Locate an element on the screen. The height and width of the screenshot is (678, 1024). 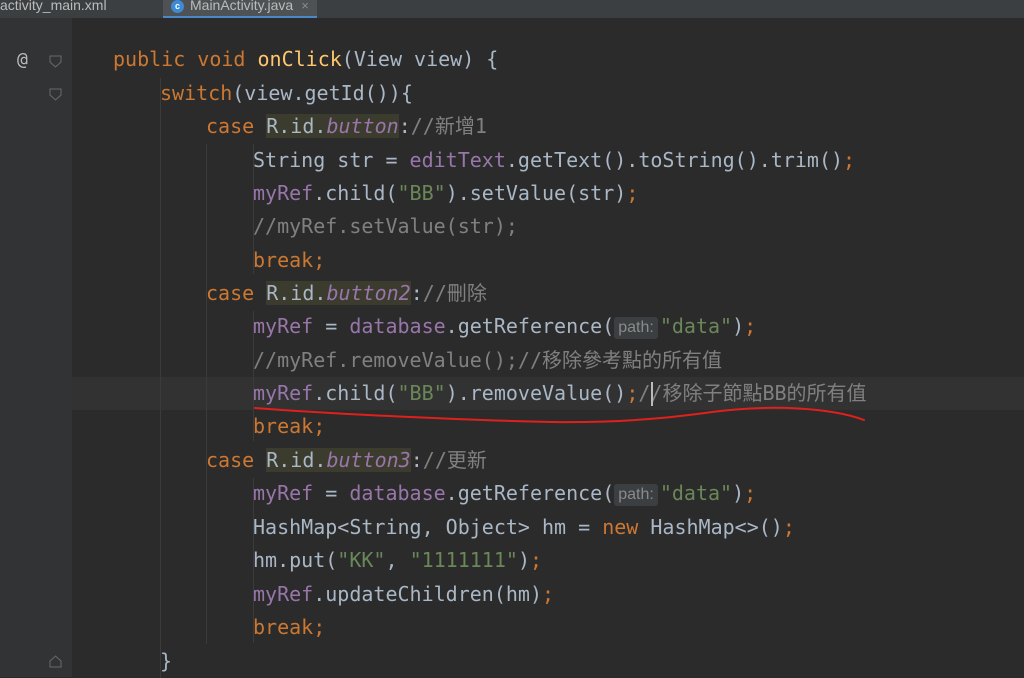
editor-gutter: @ is located at coordinates (36, 347).